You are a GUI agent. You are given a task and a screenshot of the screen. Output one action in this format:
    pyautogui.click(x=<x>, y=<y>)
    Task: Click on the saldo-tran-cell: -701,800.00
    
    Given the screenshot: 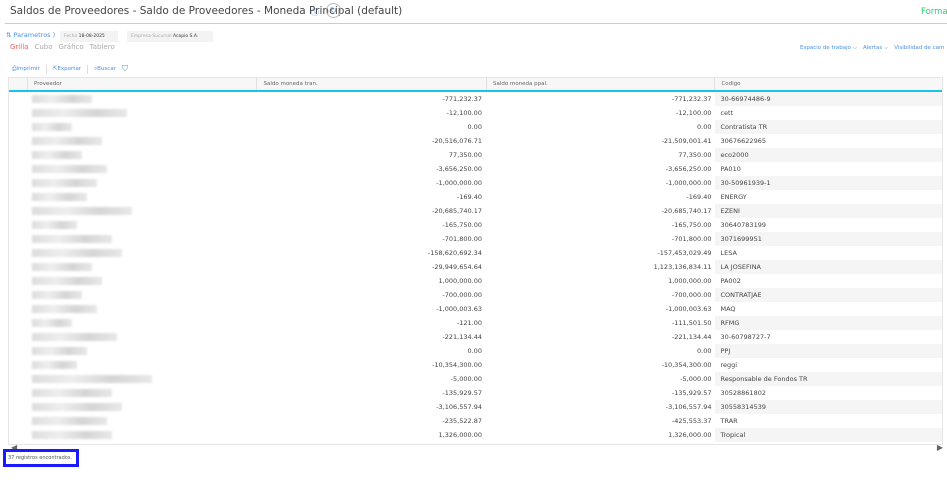 What is the action you would take?
    pyautogui.click(x=462, y=239)
    